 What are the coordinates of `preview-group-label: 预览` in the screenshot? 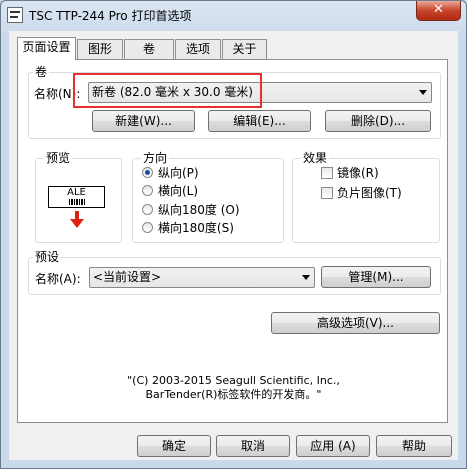 It's located at (58, 158).